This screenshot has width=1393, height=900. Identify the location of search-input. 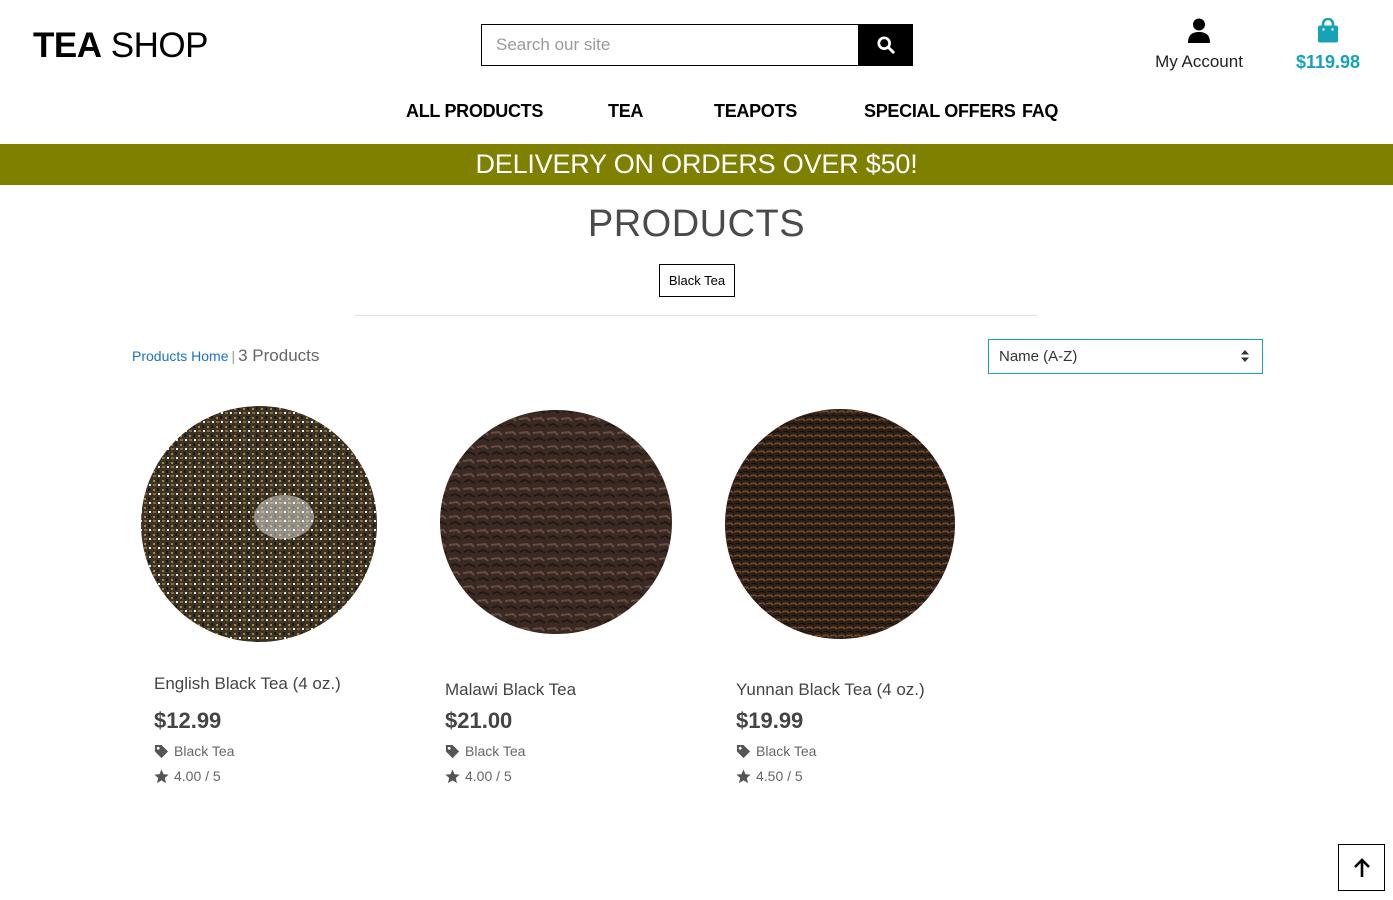
(669, 45).